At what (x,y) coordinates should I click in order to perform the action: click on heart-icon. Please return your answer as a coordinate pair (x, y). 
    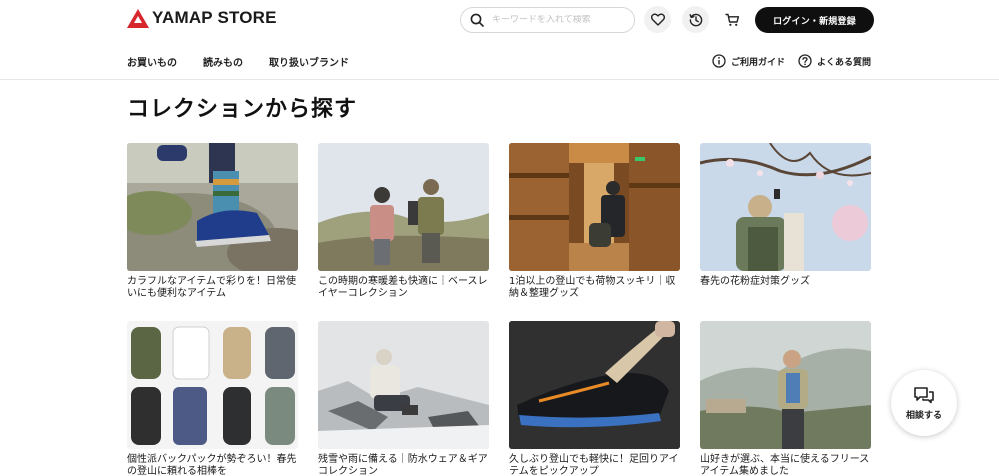
    Looking at the image, I should click on (657, 19).